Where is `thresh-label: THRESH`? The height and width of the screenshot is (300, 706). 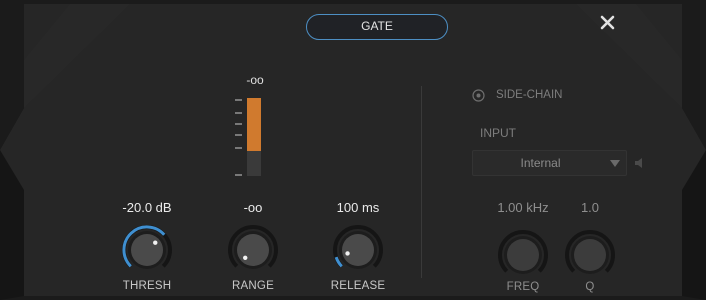
thresh-label: THRESH is located at coordinates (147, 286).